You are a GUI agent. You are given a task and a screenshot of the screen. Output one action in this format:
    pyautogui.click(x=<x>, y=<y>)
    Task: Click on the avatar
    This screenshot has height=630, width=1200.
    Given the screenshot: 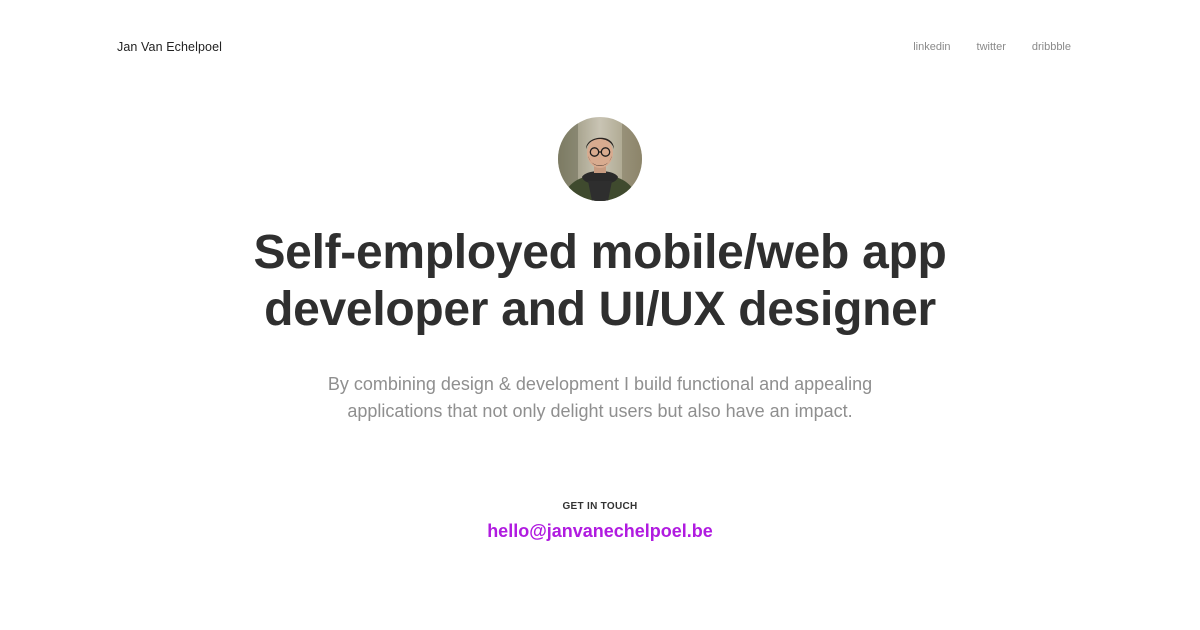 What is the action you would take?
    pyautogui.click(x=600, y=159)
    